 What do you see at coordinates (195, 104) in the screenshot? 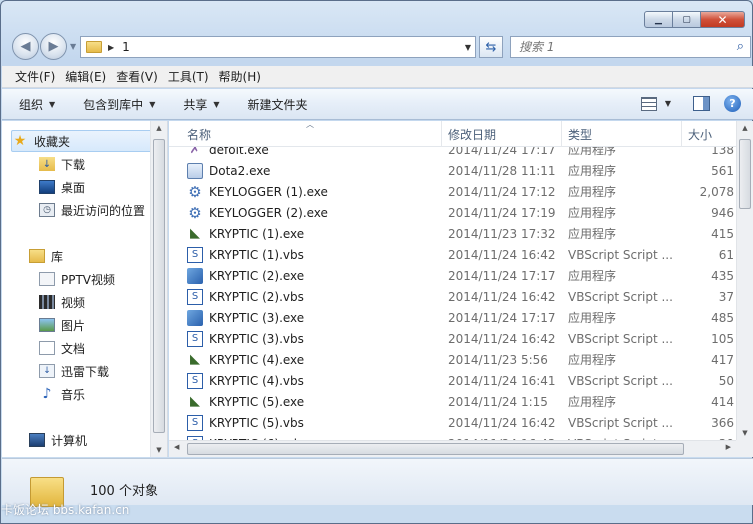
I see `share-label: 共享` at bounding box center [195, 104].